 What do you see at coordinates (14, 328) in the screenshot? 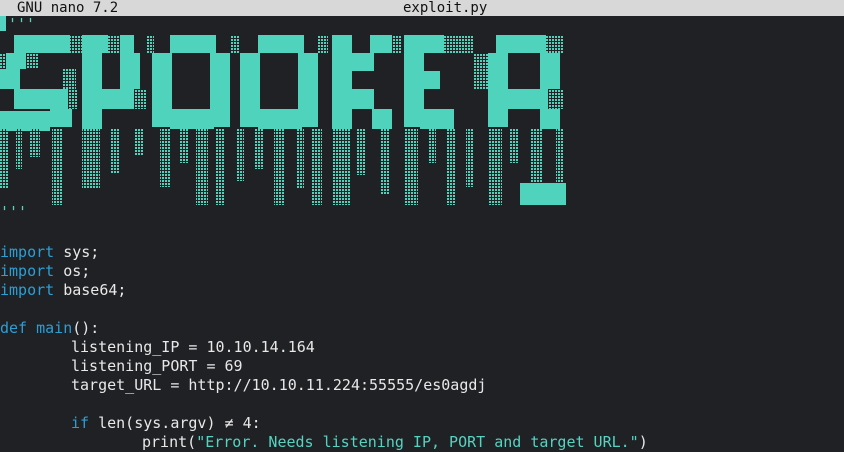
I see `keyword: def` at bounding box center [14, 328].